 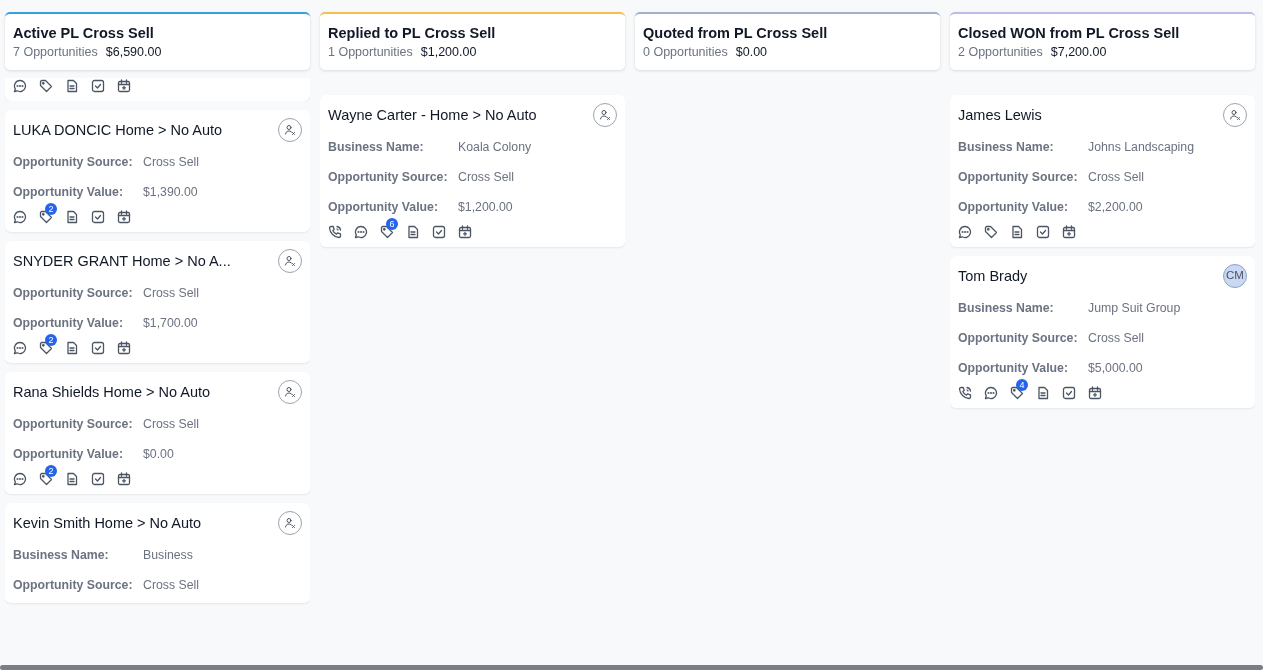 I want to click on field-value: $1,390.00, so click(x=170, y=192).